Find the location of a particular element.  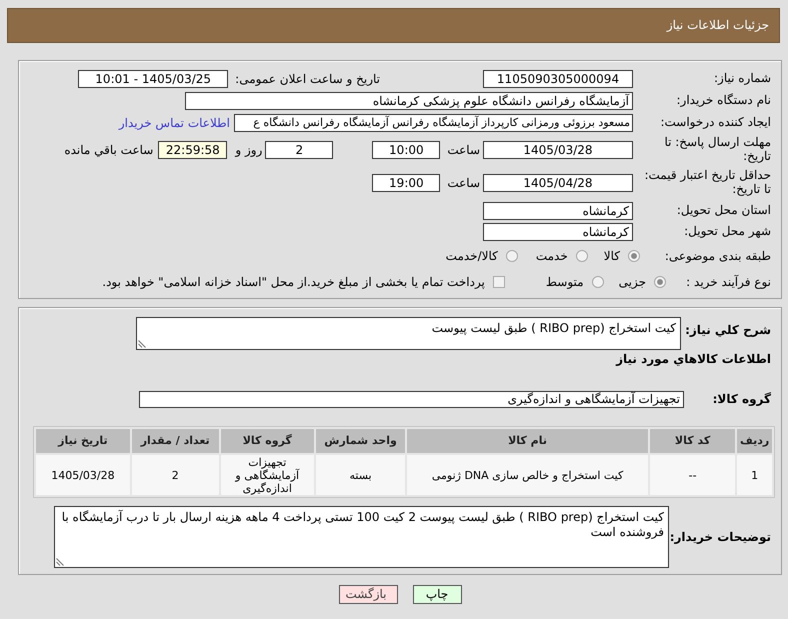

field-label: شماره نیاز: is located at coordinates (742, 79).